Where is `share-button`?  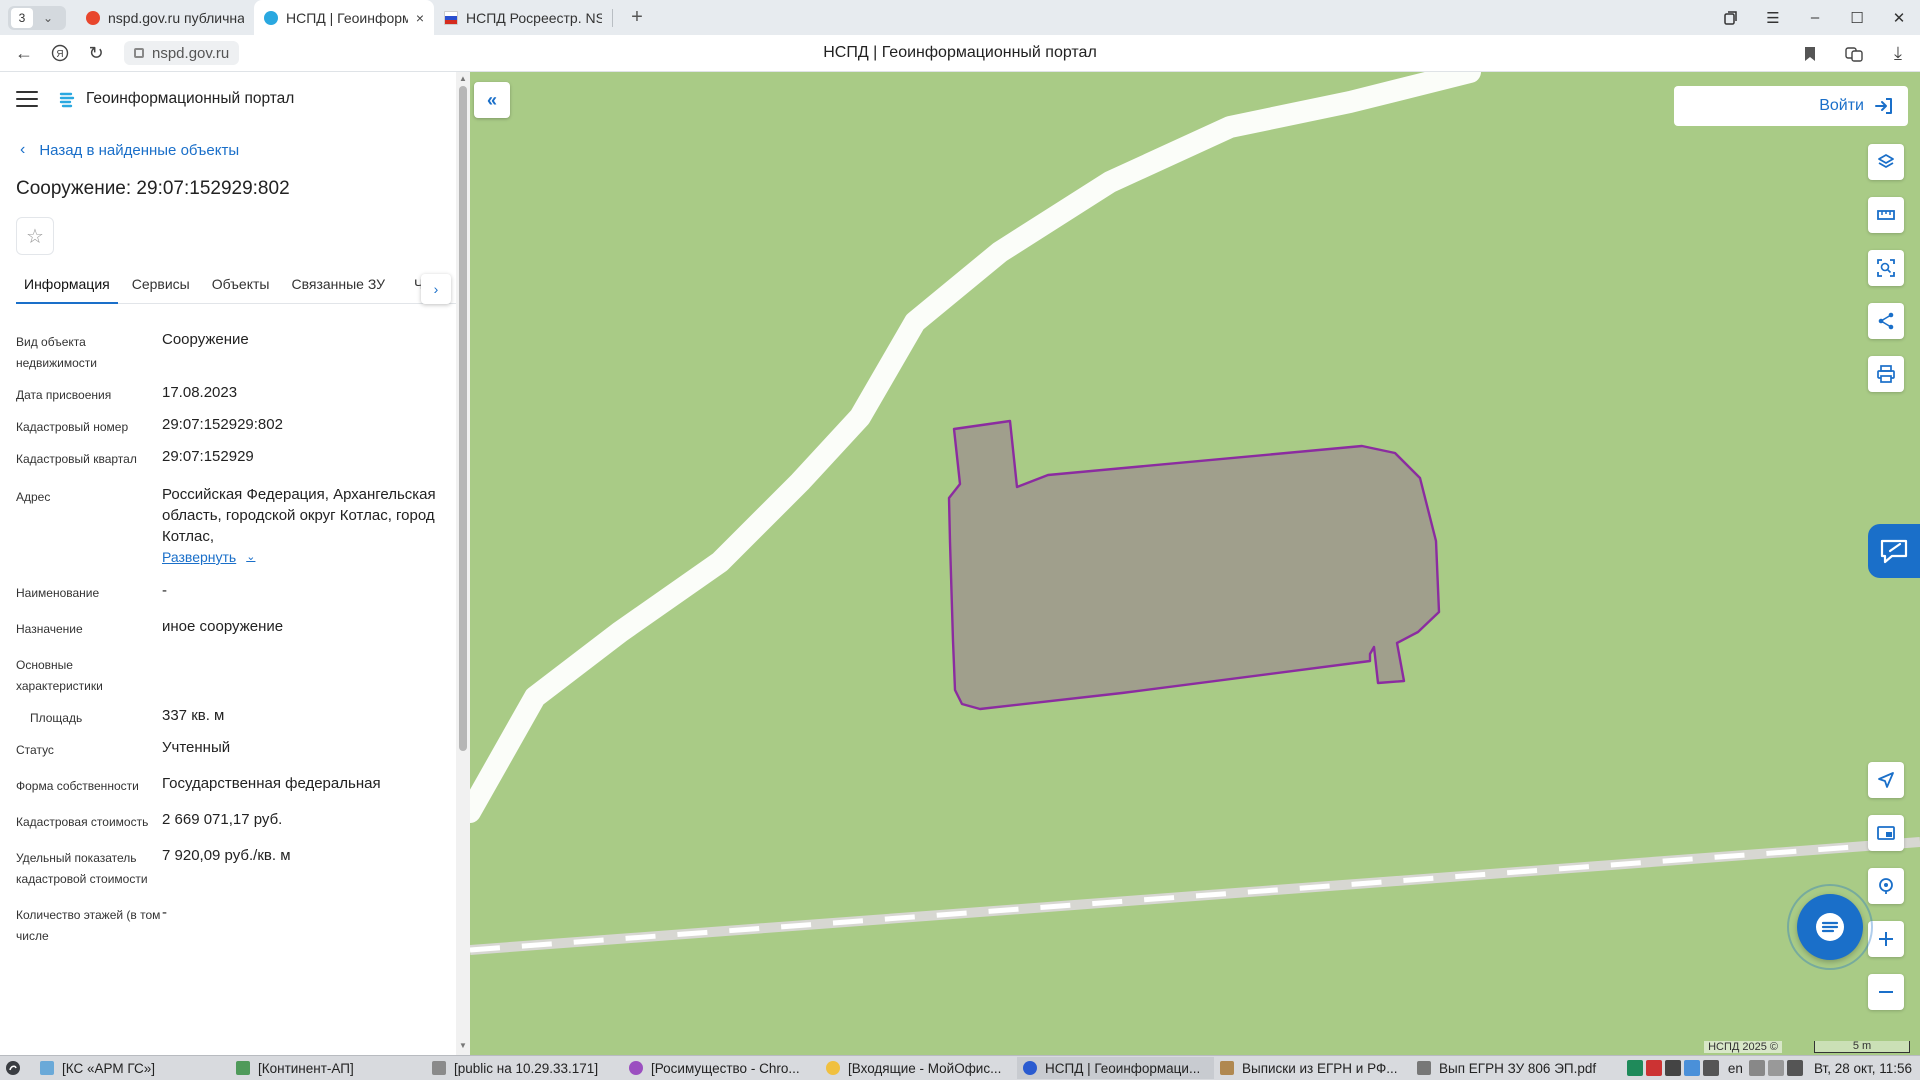 share-button is located at coordinates (1886, 321).